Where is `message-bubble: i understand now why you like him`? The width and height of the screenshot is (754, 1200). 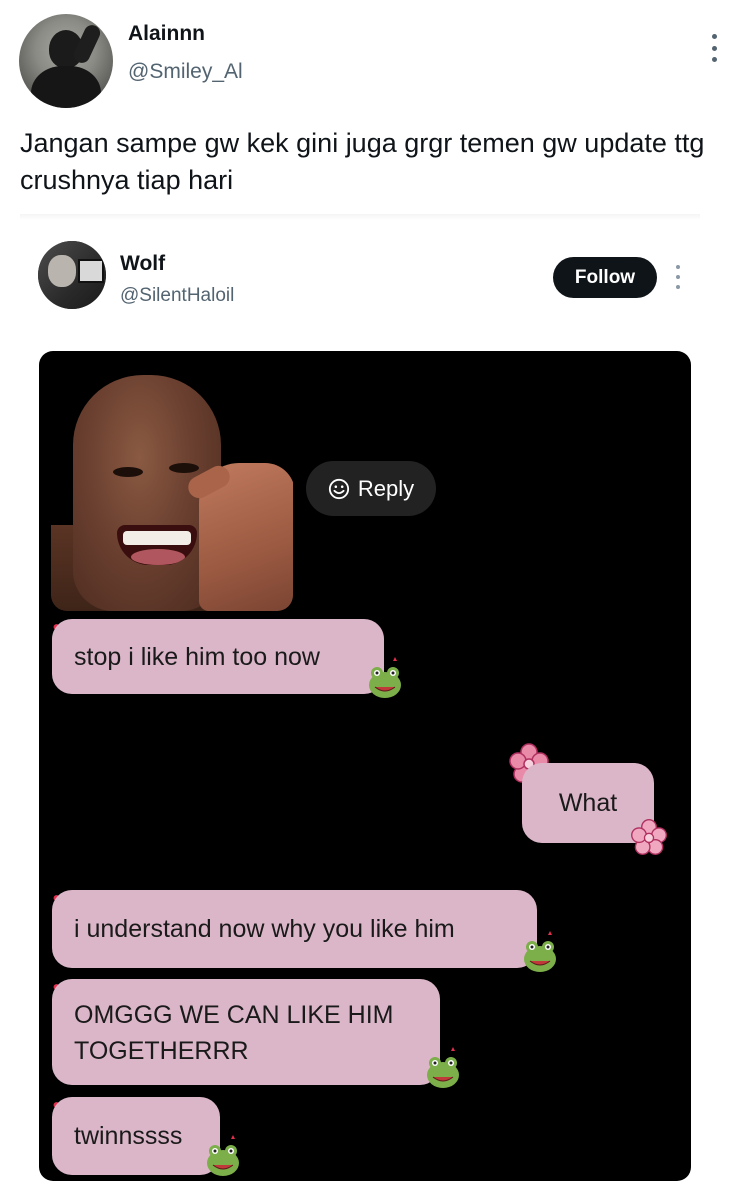
message-bubble: i understand now why you like him is located at coordinates (294, 929).